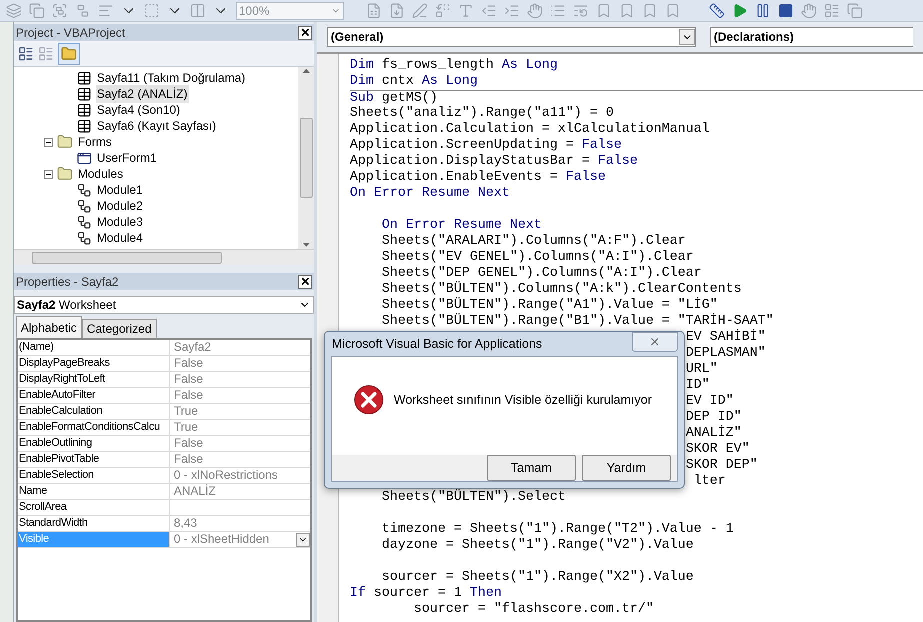  Describe the element at coordinates (84, 158) in the screenshot. I see `form-icon` at that location.